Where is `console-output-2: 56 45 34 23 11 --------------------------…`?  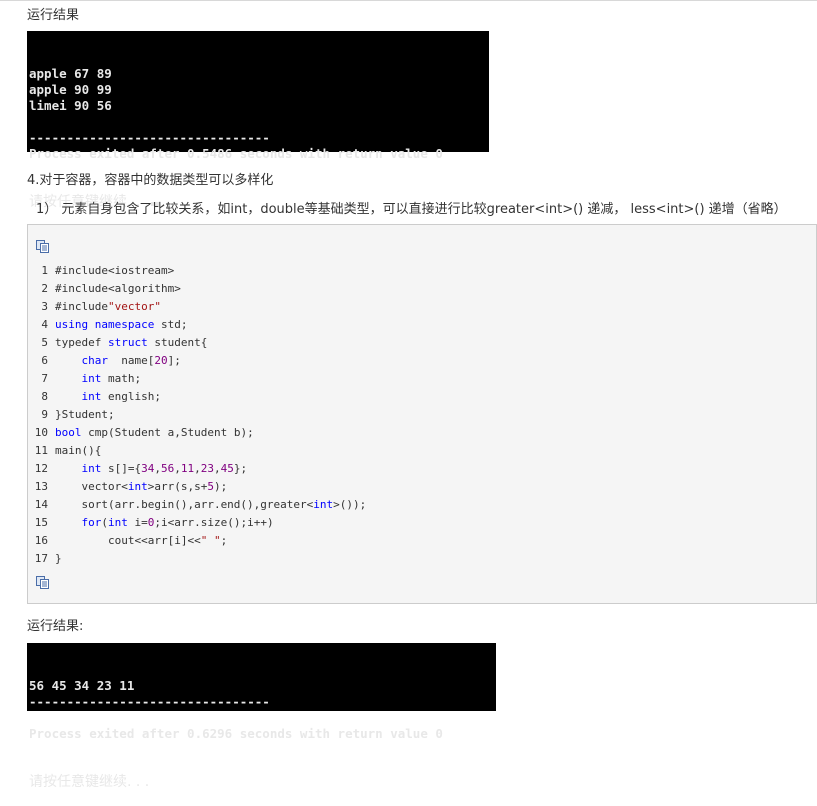
console-output-2: 56 45 34 23 11 --------------------------… is located at coordinates (261, 716).